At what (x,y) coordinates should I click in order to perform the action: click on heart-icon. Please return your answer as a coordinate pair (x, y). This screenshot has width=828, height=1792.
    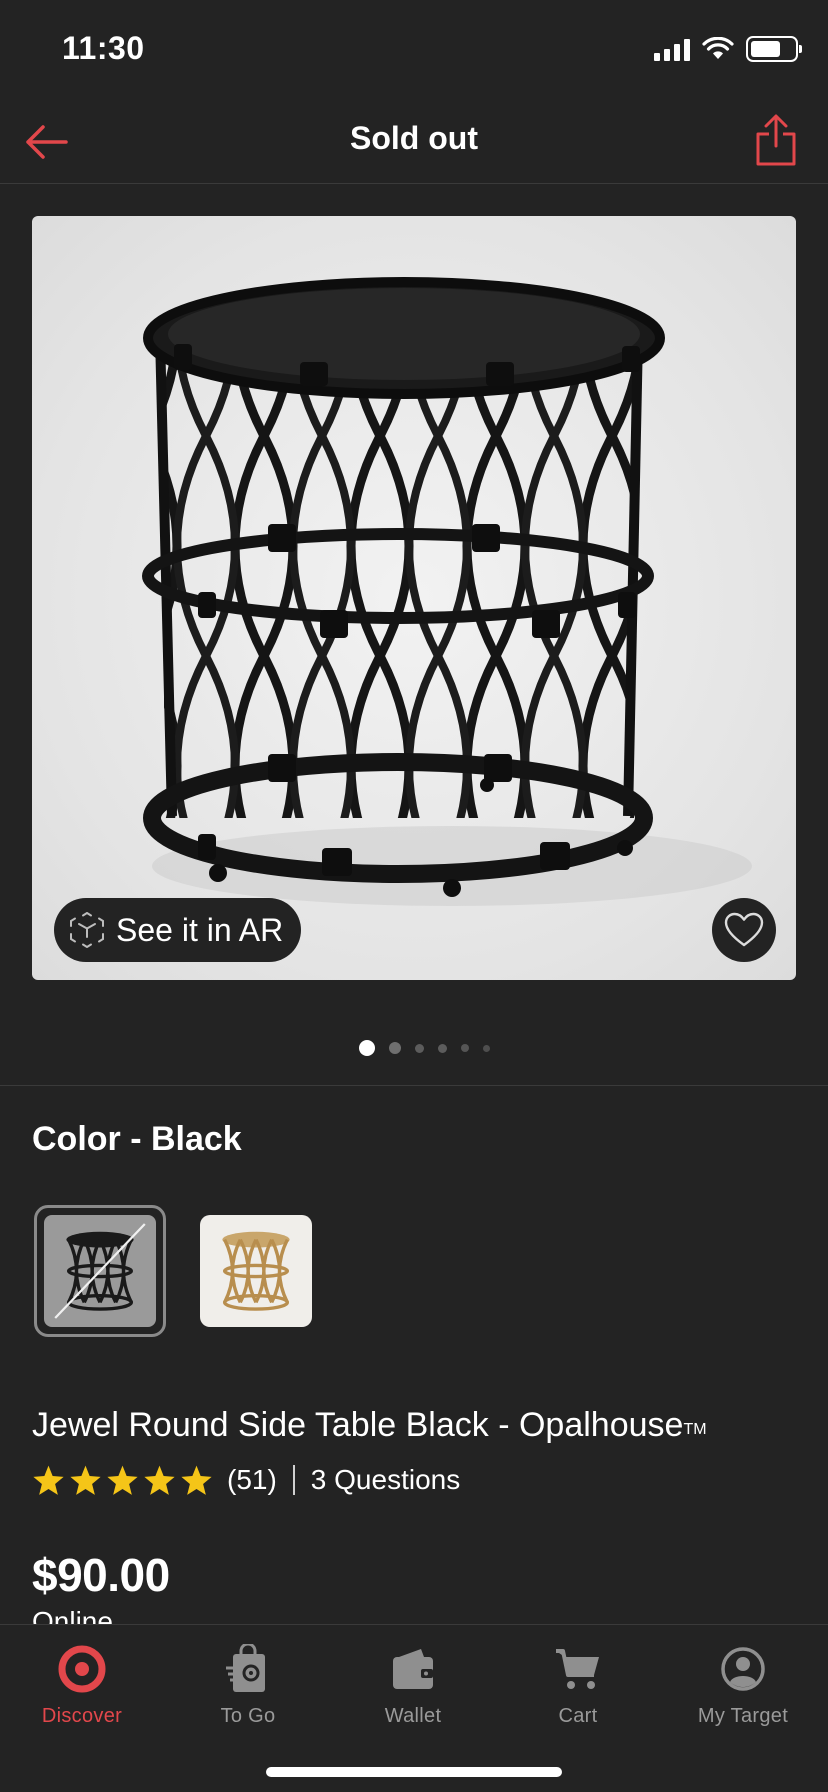
    Looking at the image, I should click on (744, 929).